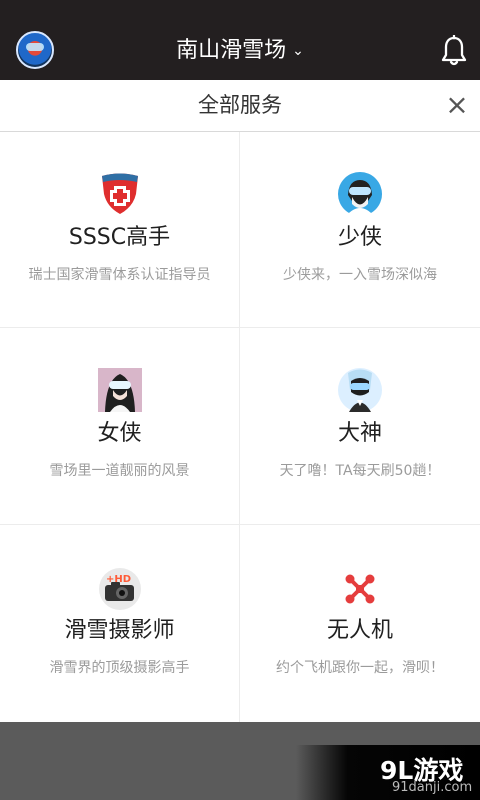 Image resolution: width=480 pixels, height=800 pixels. What do you see at coordinates (120, 193) in the screenshot?
I see `swiss-shield-icon` at bounding box center [120, 193].